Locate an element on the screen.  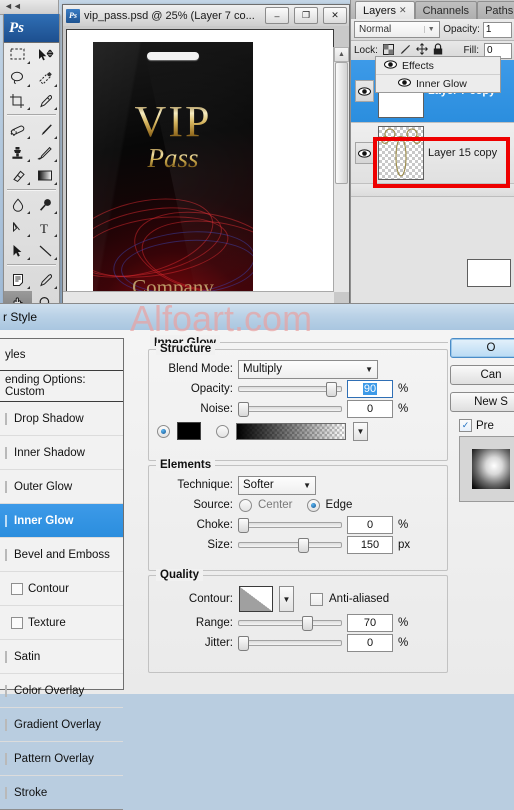
noise-slider is located at coordinates (290, 409).